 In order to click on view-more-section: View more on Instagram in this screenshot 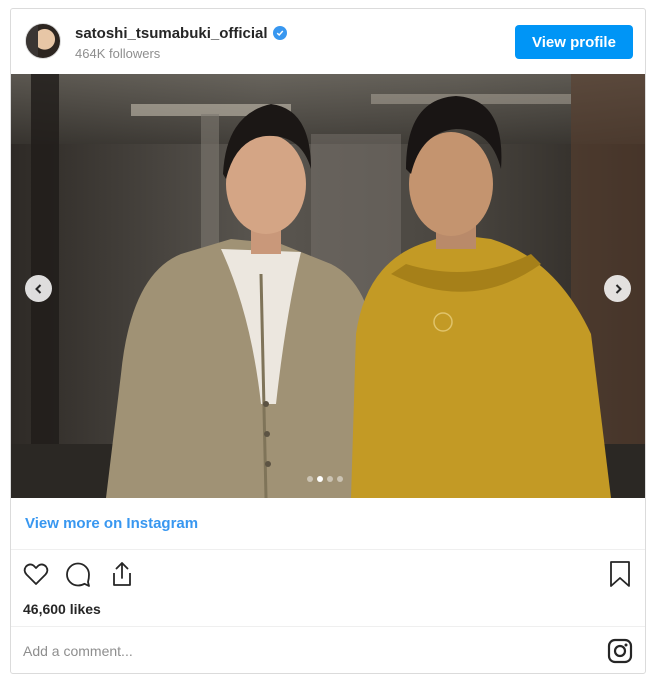, I will do `click(328, 524)`.